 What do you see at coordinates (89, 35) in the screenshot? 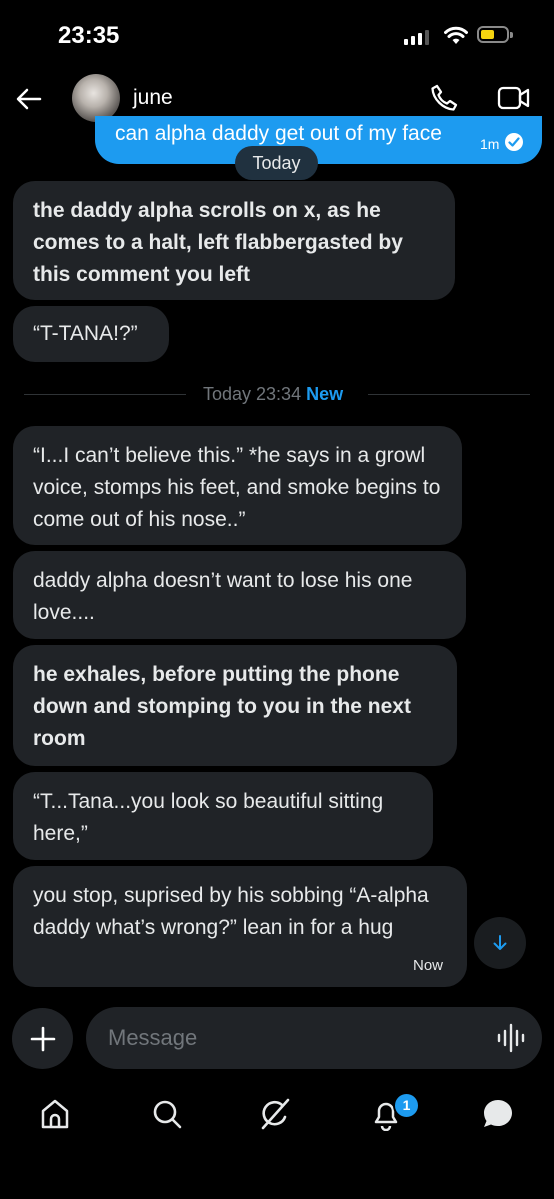
I see `status-time: 23:35` at bounding box center [89, 35].